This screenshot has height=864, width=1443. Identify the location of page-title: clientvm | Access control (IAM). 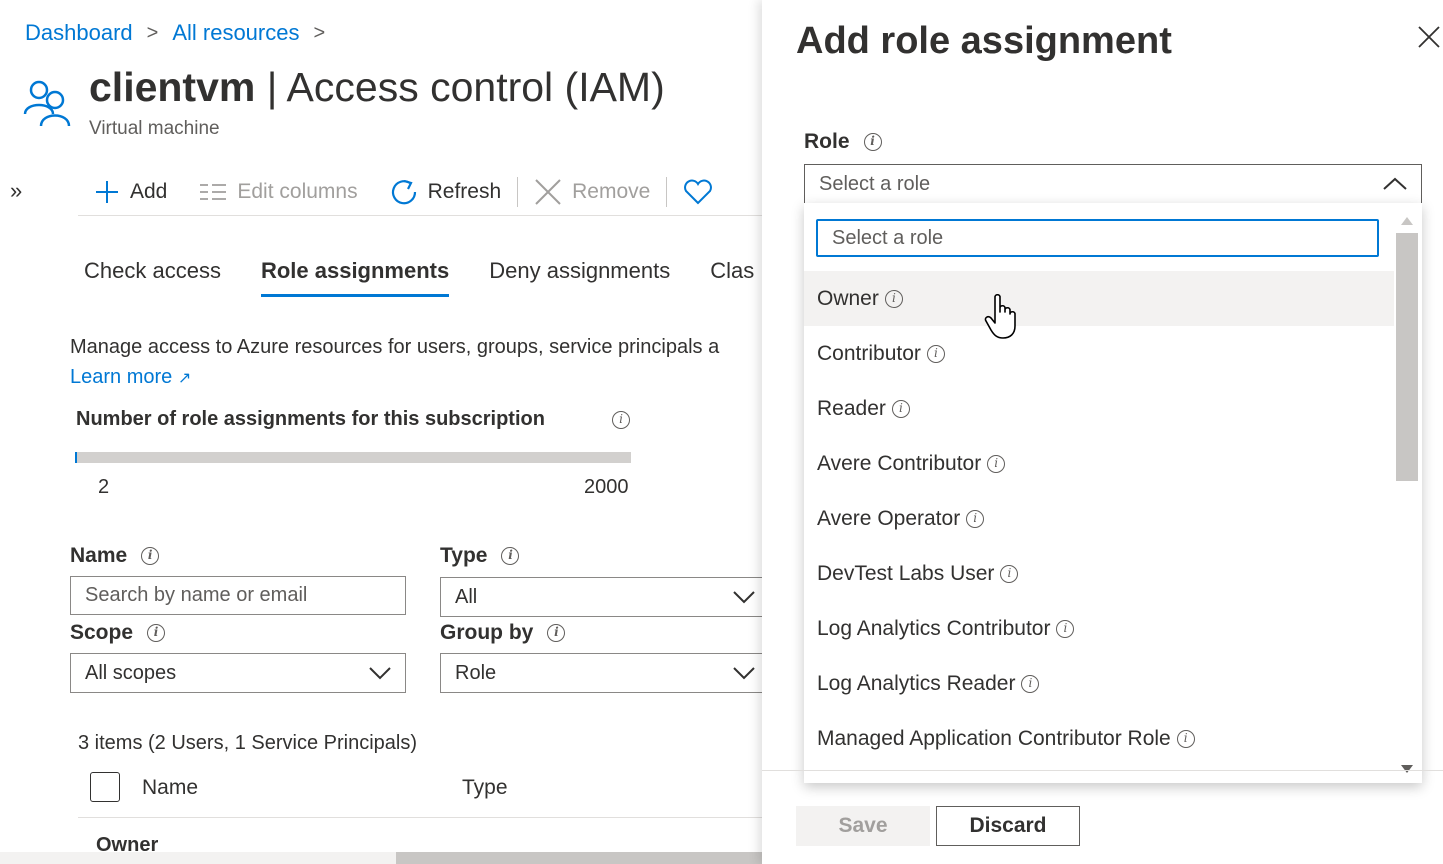
(377, 87).